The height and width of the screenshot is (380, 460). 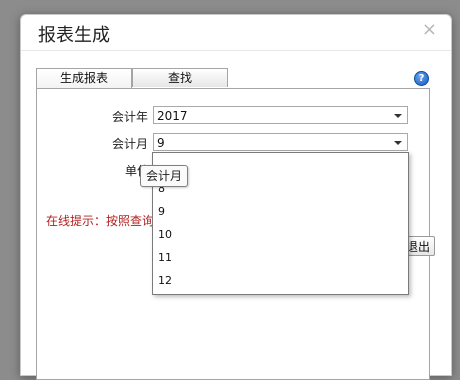 I want to click on title-divider, so click(x=236, y=50).